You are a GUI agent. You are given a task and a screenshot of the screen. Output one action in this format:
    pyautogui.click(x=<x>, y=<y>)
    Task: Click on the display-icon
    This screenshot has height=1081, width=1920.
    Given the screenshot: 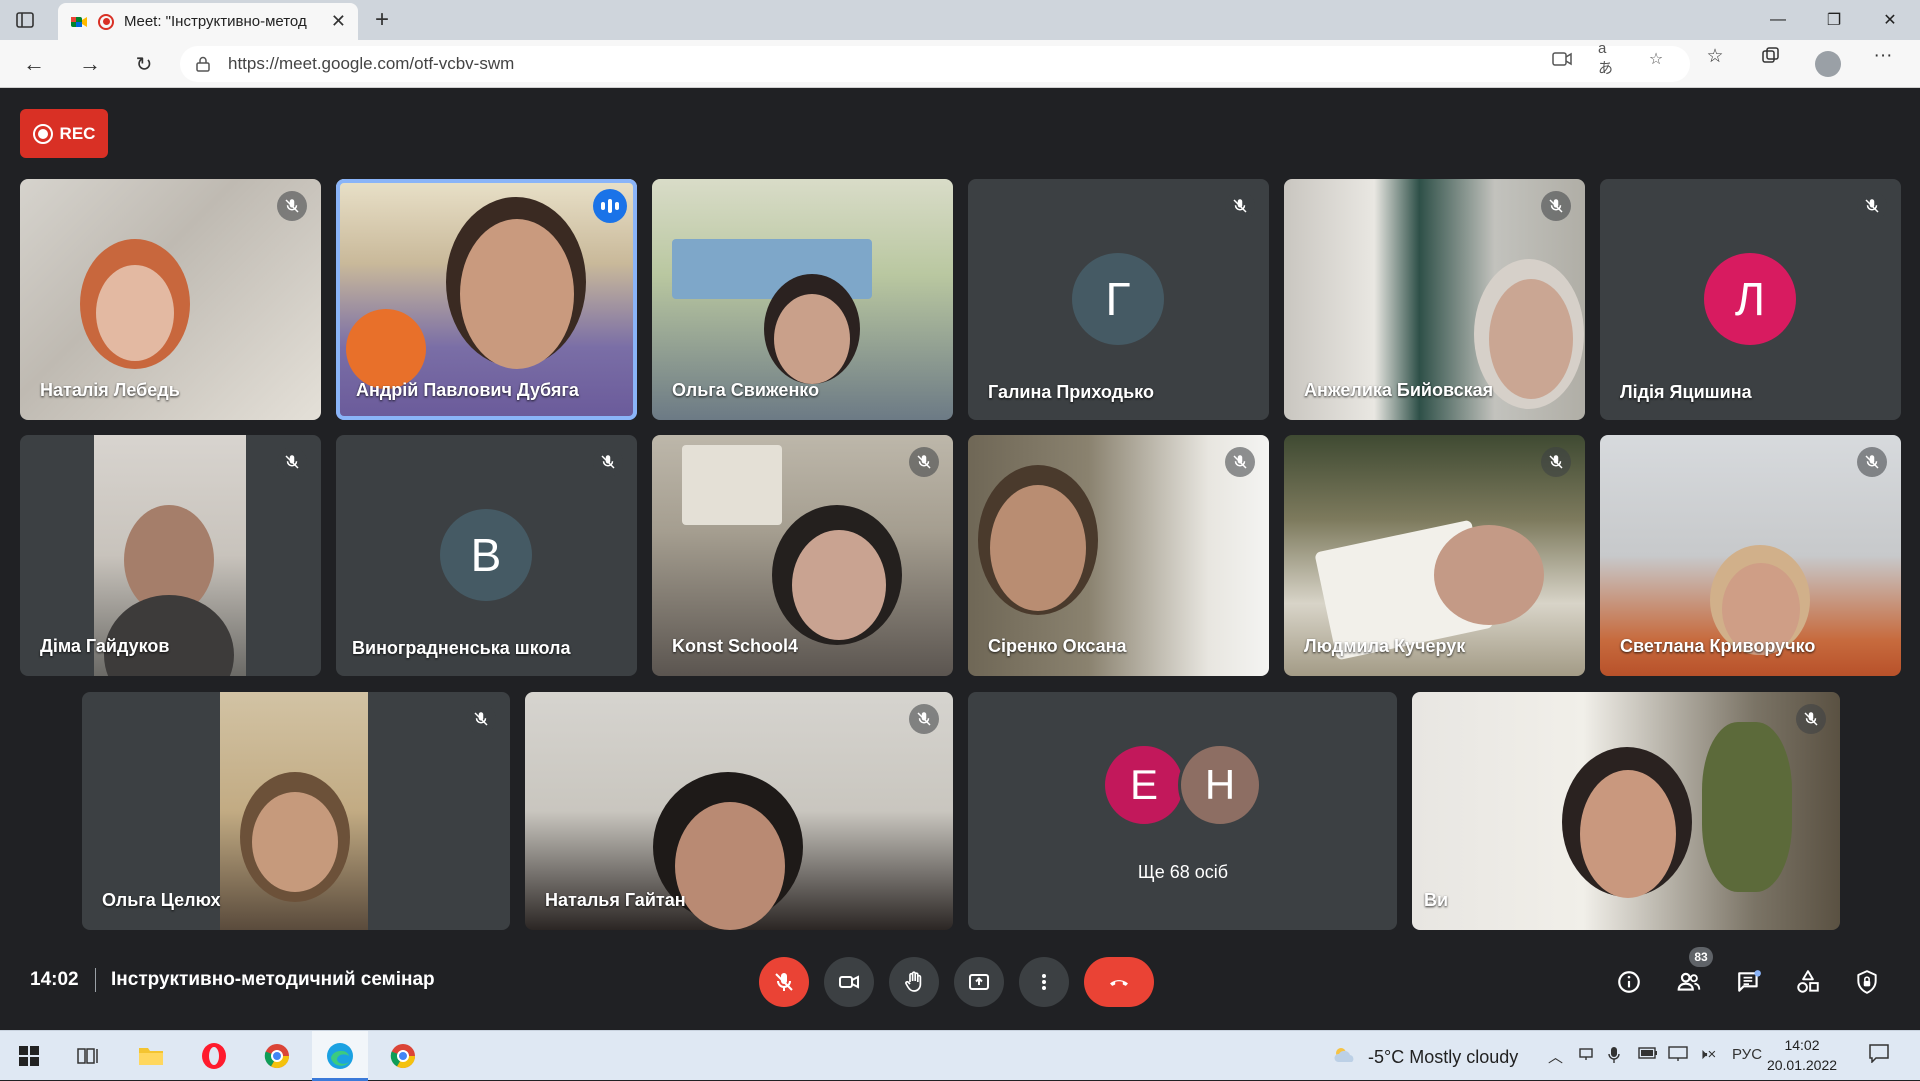 What is the action you would take?
    pyautogui.click(x=1678, y=1056)
    